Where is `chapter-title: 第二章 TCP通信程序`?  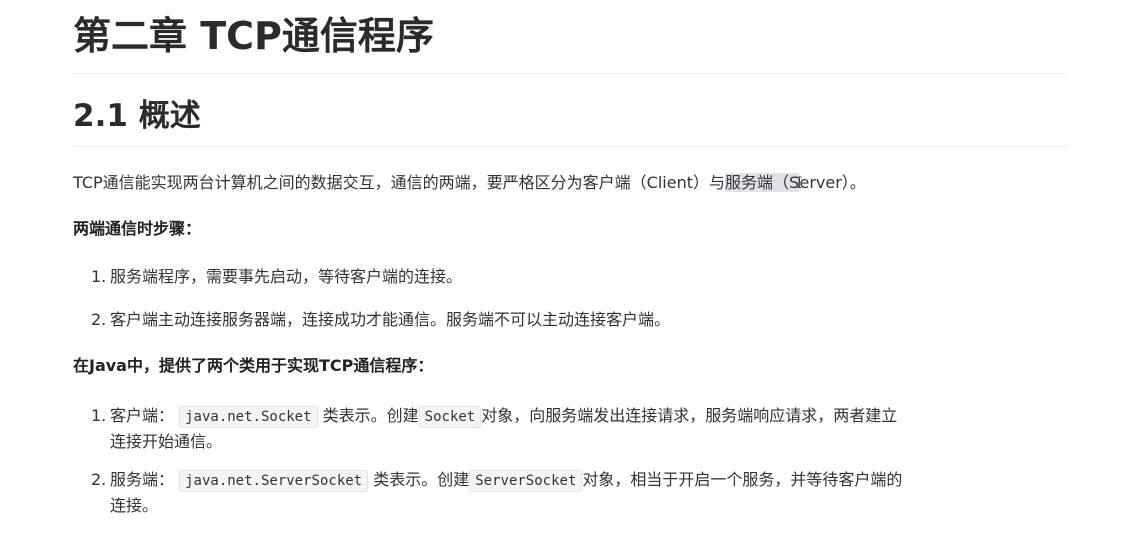 chapter-title: 第二章 TCP通信程序 is located at coordinates (253, 36).